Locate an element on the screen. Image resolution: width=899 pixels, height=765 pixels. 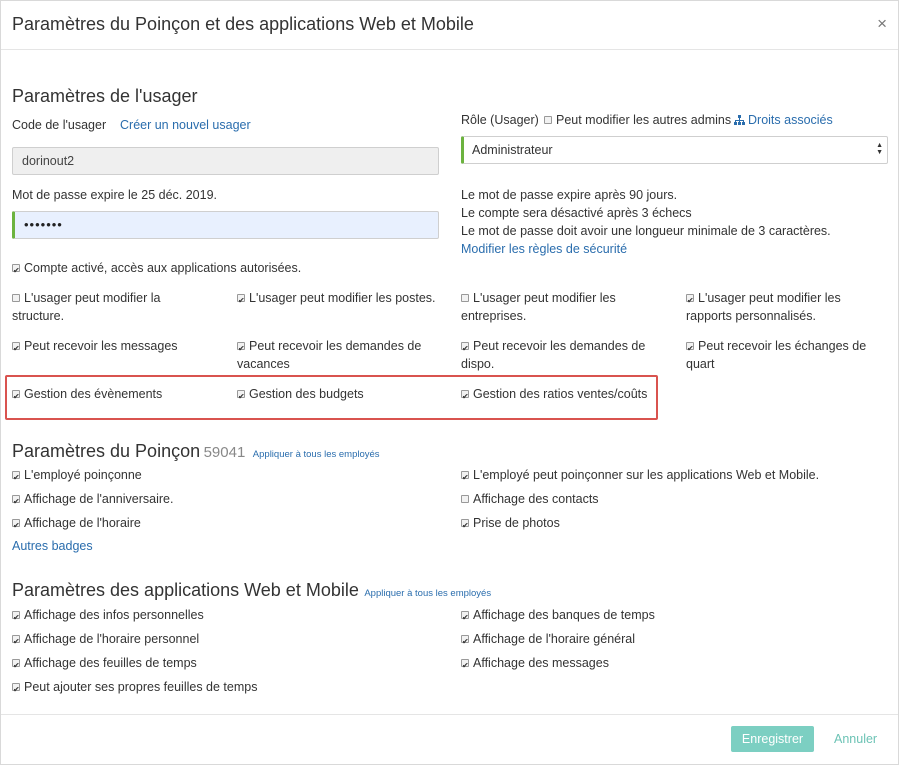
perm-modify-structure: L'usager peut modifier la structure. is located at coordinates (112, 307).